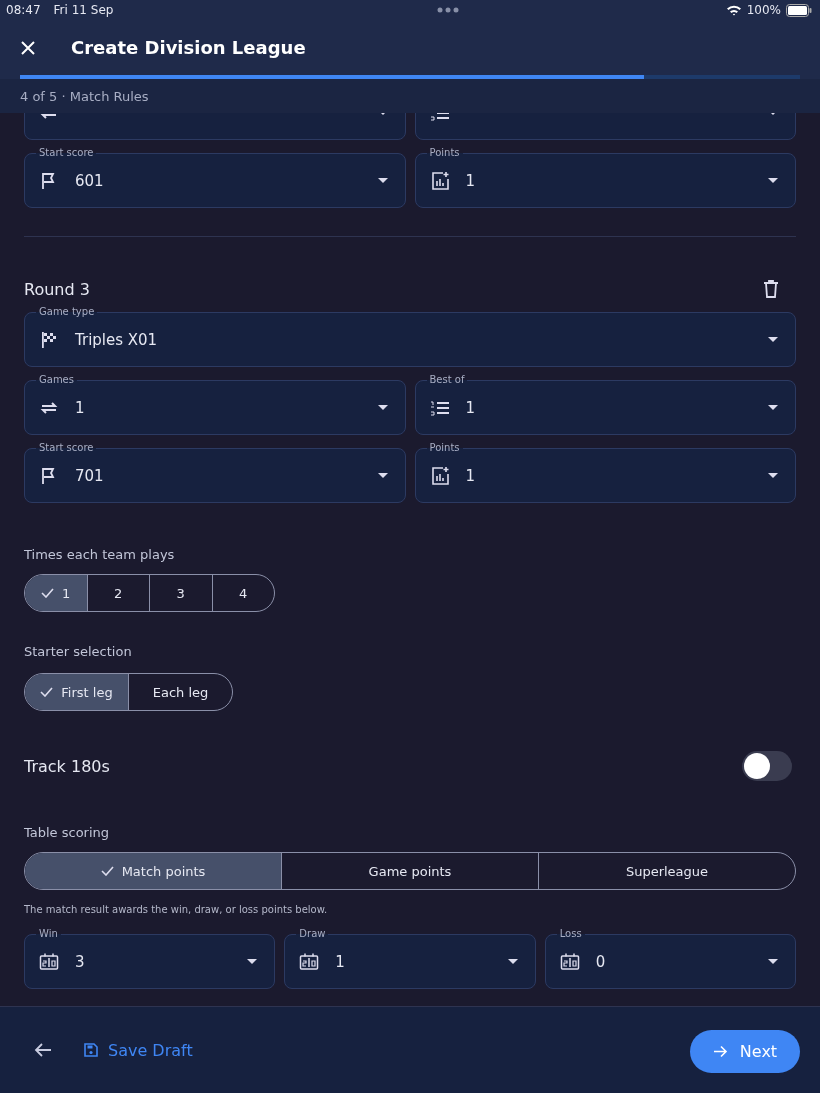 This screenshot has width=820, height=1093. I want to click on section-label: Times each team plays, so click(100, 554).